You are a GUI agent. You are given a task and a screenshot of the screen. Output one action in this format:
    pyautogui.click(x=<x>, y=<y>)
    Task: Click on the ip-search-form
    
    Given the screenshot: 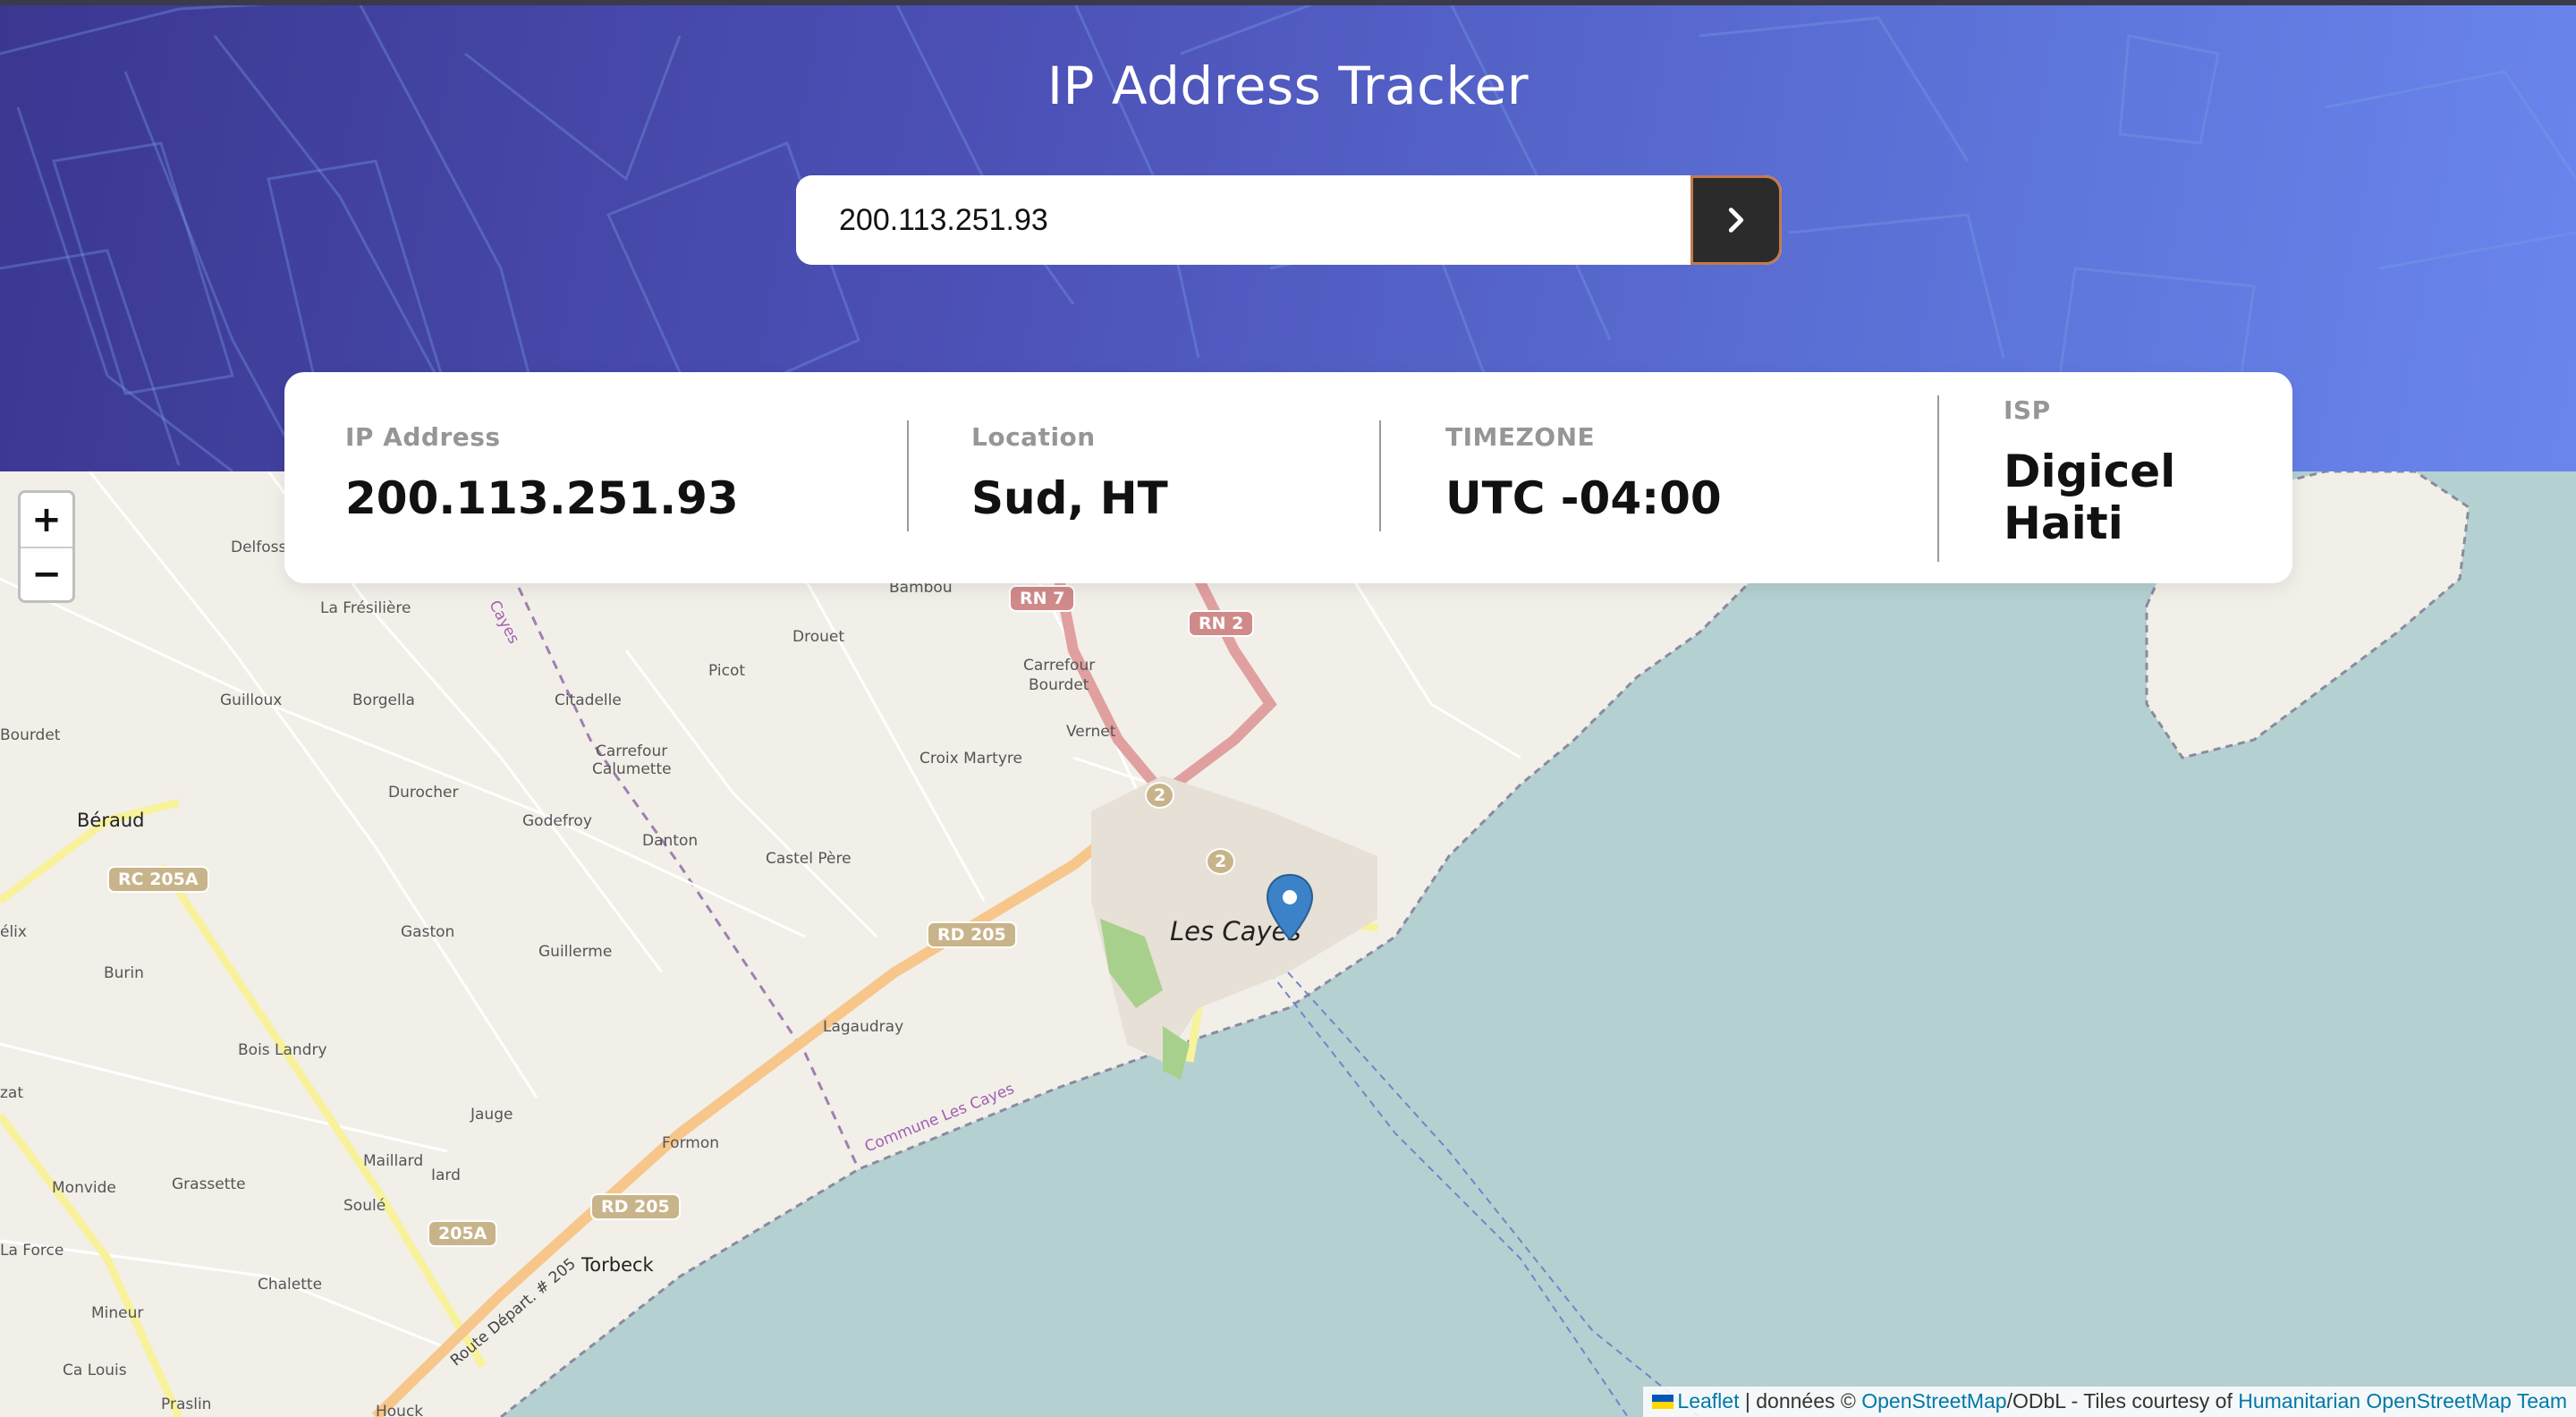 What is the action you would take?
    pyautogui.click(x=1289, y=220)
    